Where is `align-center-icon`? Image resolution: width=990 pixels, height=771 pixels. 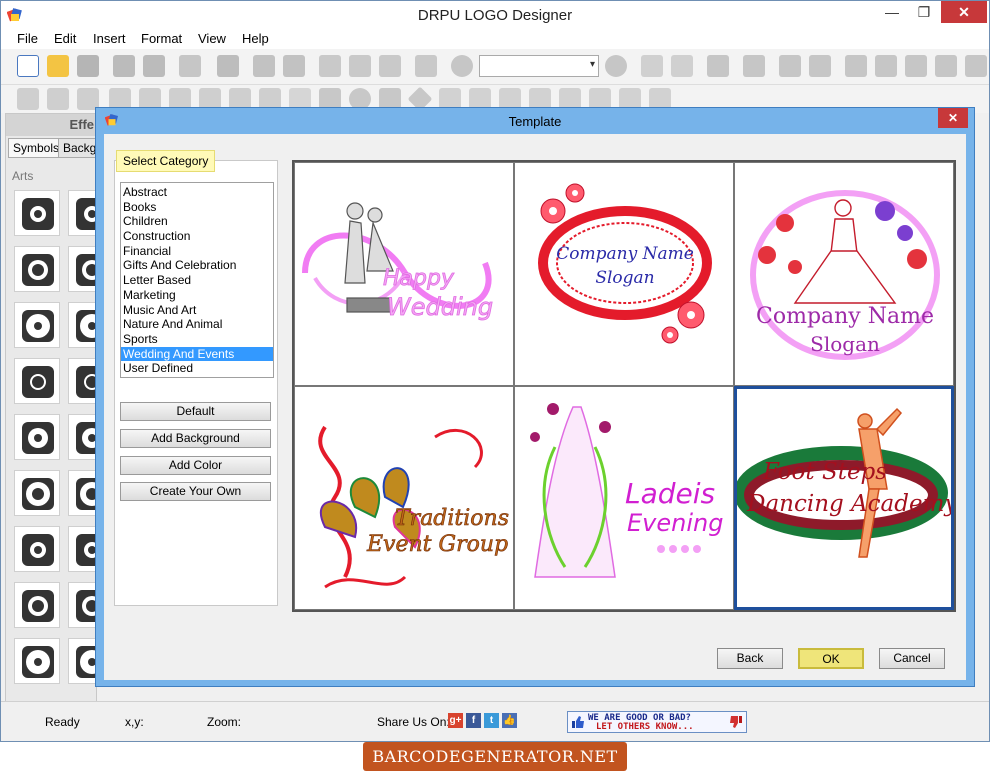
align-center-icon is located at coordinates (916, 66).